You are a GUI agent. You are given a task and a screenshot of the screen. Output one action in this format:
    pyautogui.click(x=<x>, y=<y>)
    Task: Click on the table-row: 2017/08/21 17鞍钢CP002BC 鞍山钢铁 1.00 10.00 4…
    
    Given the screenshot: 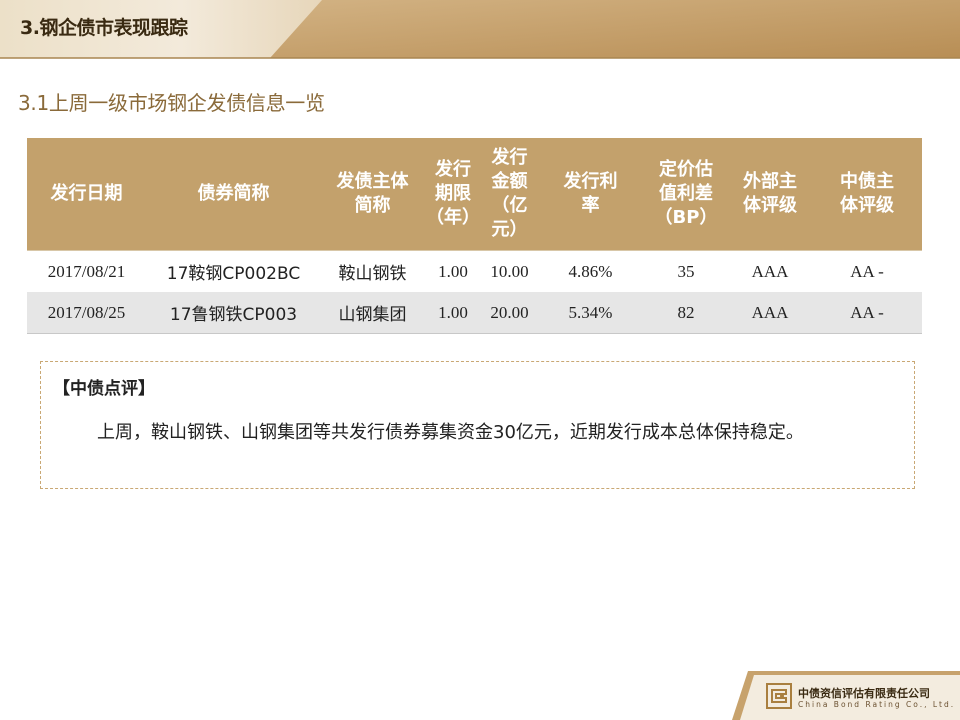 What is the action you would take?
    pyautogui.click(x=474, y=271)
    